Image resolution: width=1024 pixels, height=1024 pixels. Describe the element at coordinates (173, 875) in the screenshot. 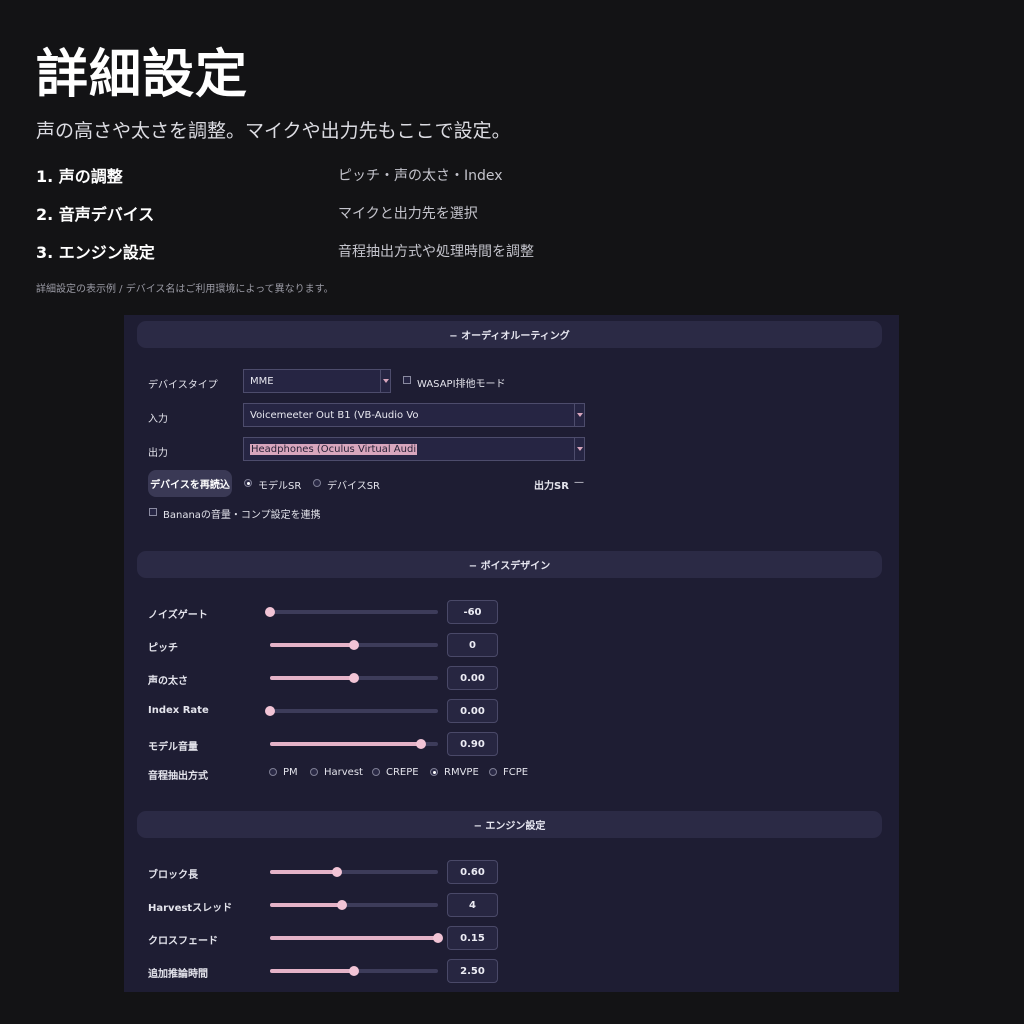

I see `engine-slider-label: ブロック長` at that location.